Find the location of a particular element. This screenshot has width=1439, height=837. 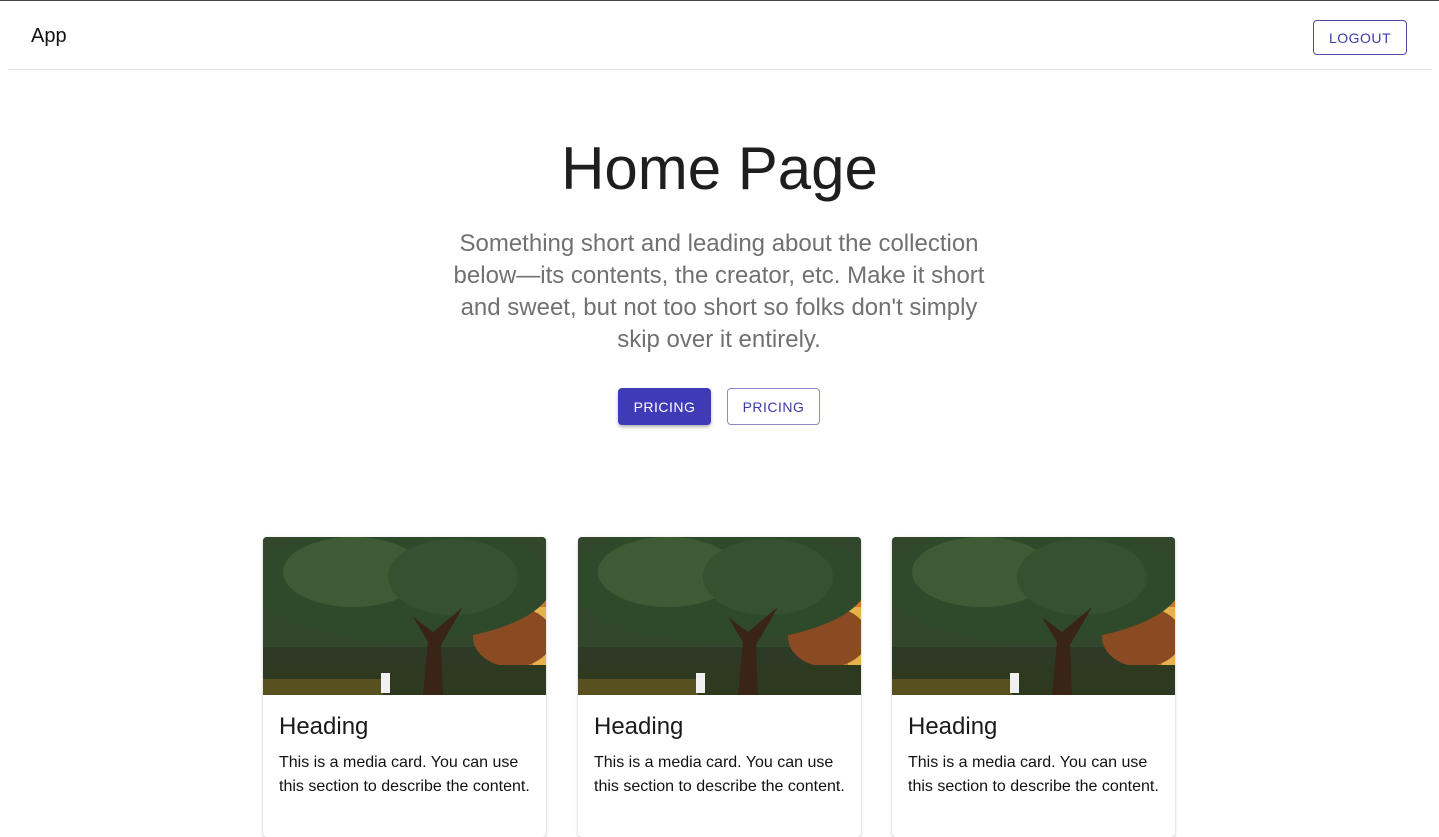

app-bar: App LOGOUT is located at coordinates (720, 35).